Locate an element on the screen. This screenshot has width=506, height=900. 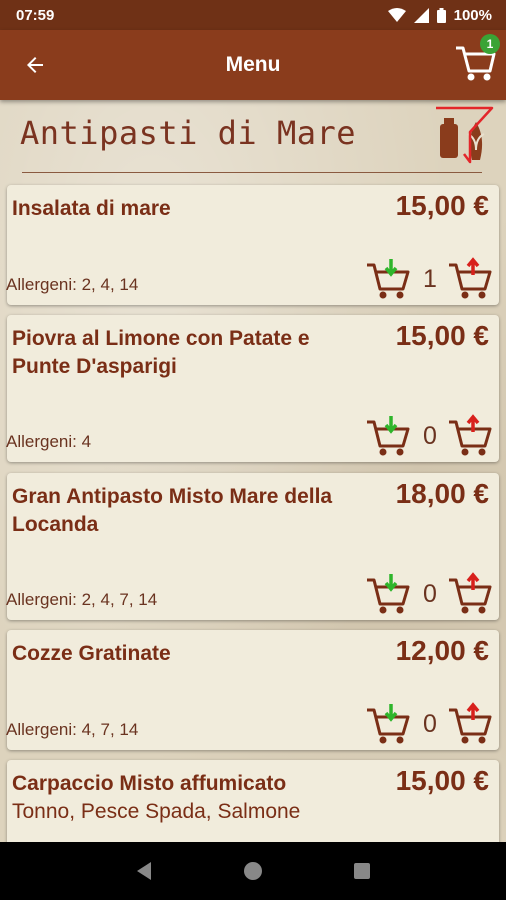
quantity-controls: 1 is located at coordinates (430, 279).